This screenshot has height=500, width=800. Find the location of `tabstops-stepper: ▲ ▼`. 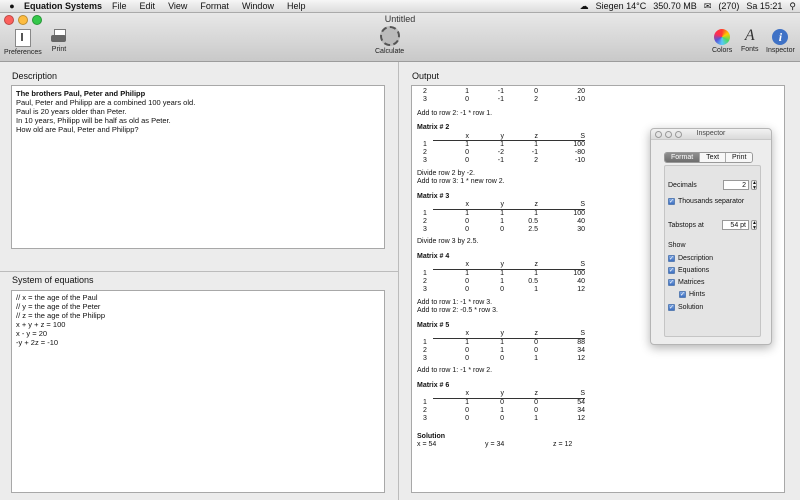

tabstops-stepper: ▲ ▼ is located at coordinates (754, 225).